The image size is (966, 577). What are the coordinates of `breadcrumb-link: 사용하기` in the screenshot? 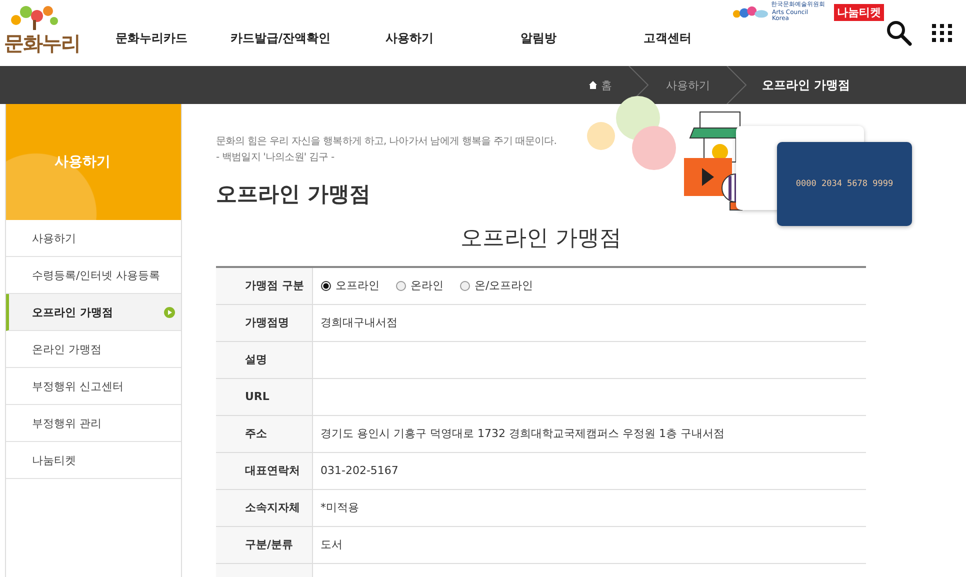 It's located at (688, 85).